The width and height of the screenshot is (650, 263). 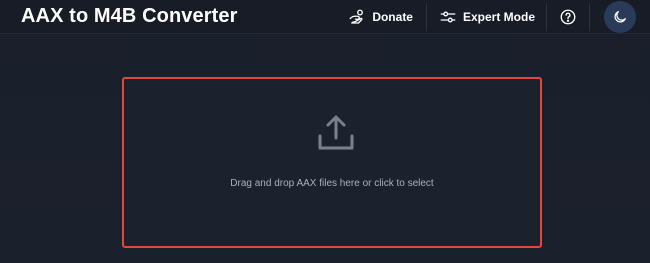 I want to click on expert-mode-button: Expert Mode, so click(x=486, y=16).